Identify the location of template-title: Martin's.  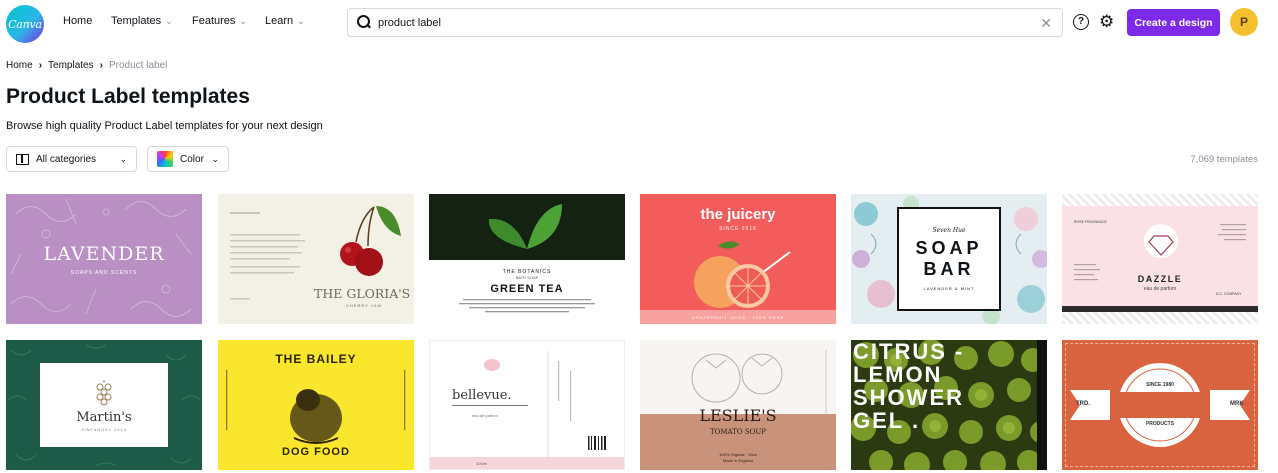
(104, 417).